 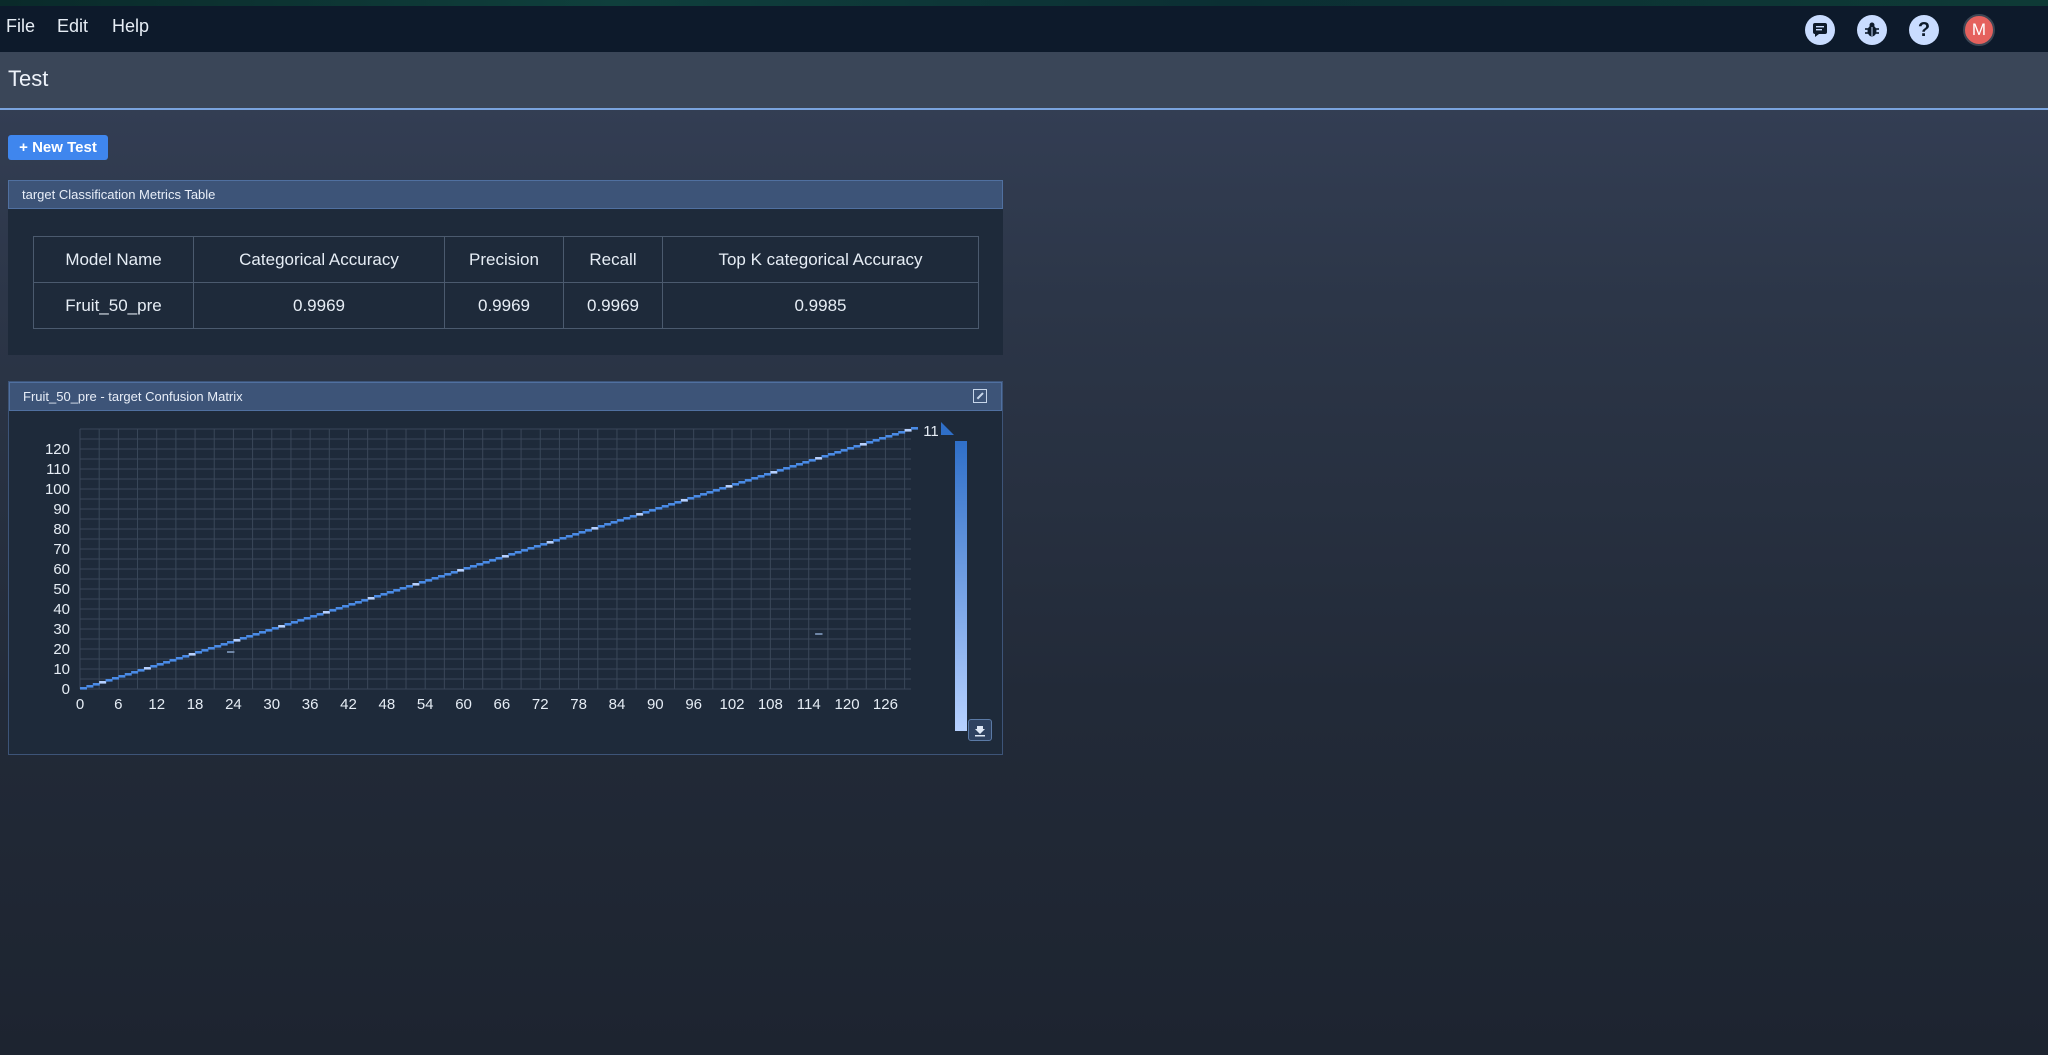 What do you see at coordinates (947, 428) in the screenshot?
I see `colorbar-handle` at bounding box center [947, 428].